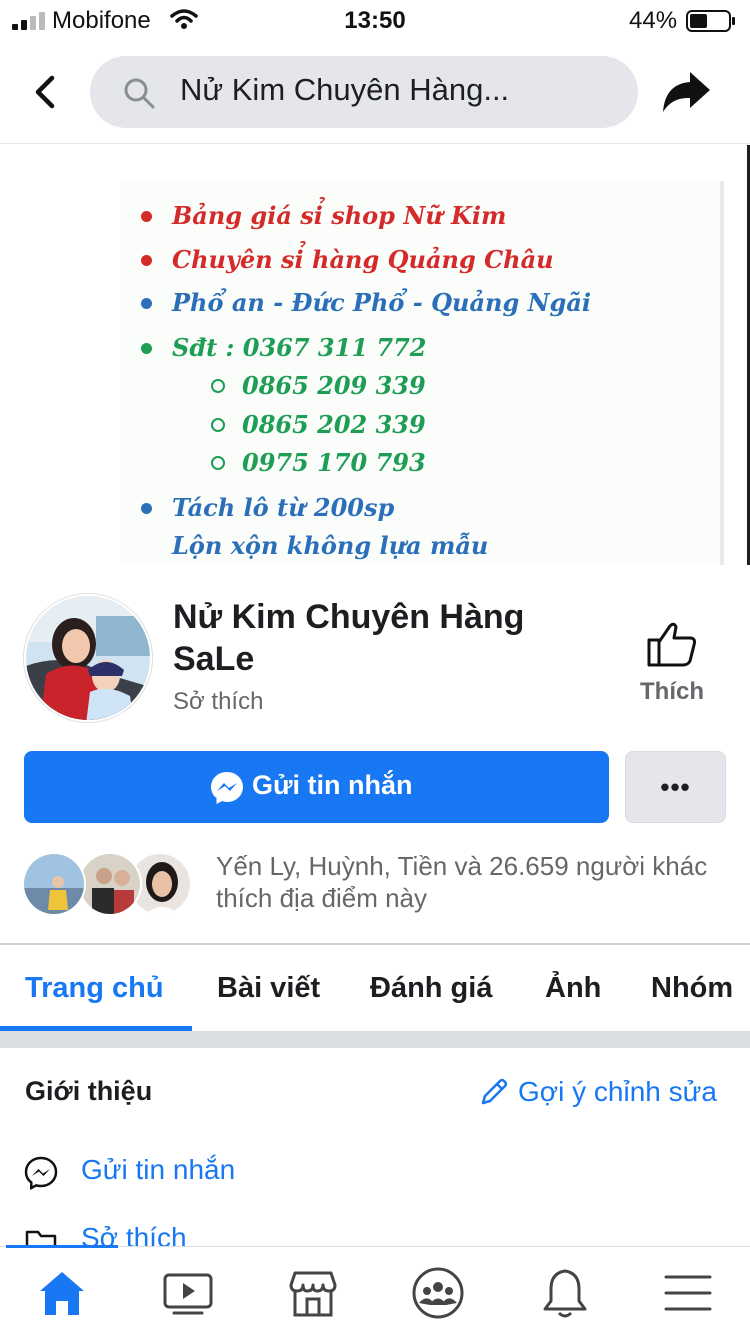 The height and width of the screenshot is (1334, 750). I want to click on marketplace-icon, so click(313, 1294).